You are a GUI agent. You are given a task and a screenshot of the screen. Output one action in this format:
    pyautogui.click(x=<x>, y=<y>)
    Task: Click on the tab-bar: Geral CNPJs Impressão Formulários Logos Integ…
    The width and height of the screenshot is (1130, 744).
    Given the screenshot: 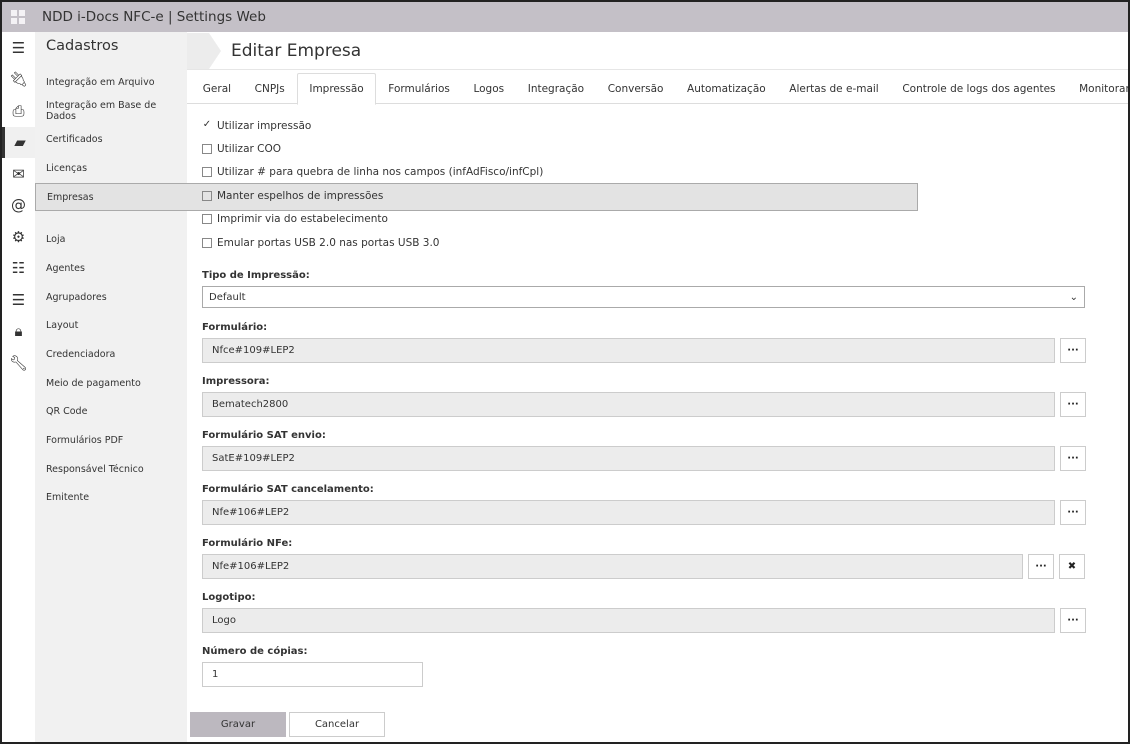 What is the action you would take?
    pyautogui.click(x=657, y=89)
    